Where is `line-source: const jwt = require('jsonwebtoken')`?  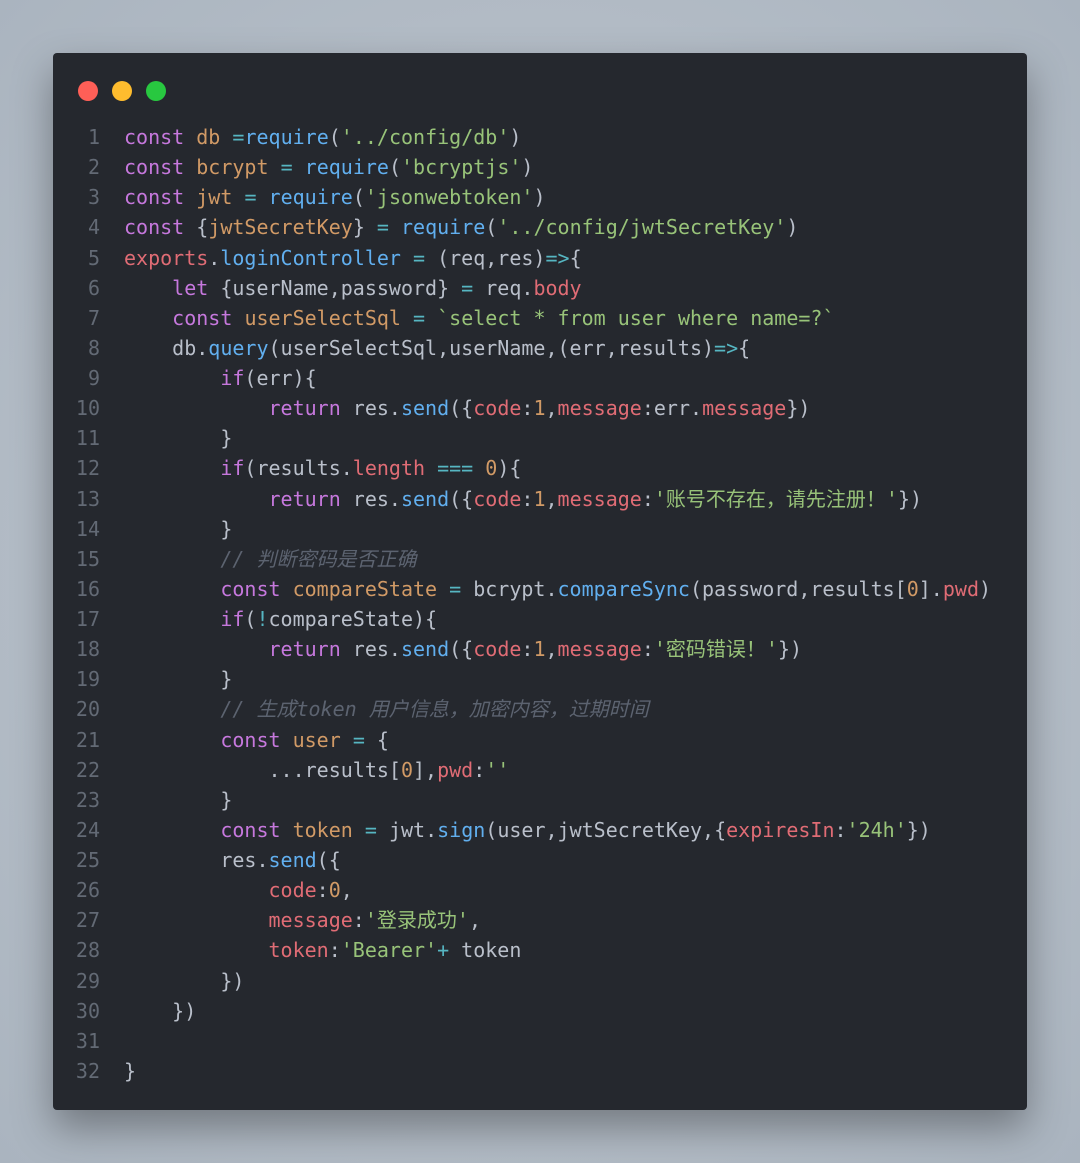 line-source: const jwt = require('jsonwebtoken') is located at coordinates (335, 197).